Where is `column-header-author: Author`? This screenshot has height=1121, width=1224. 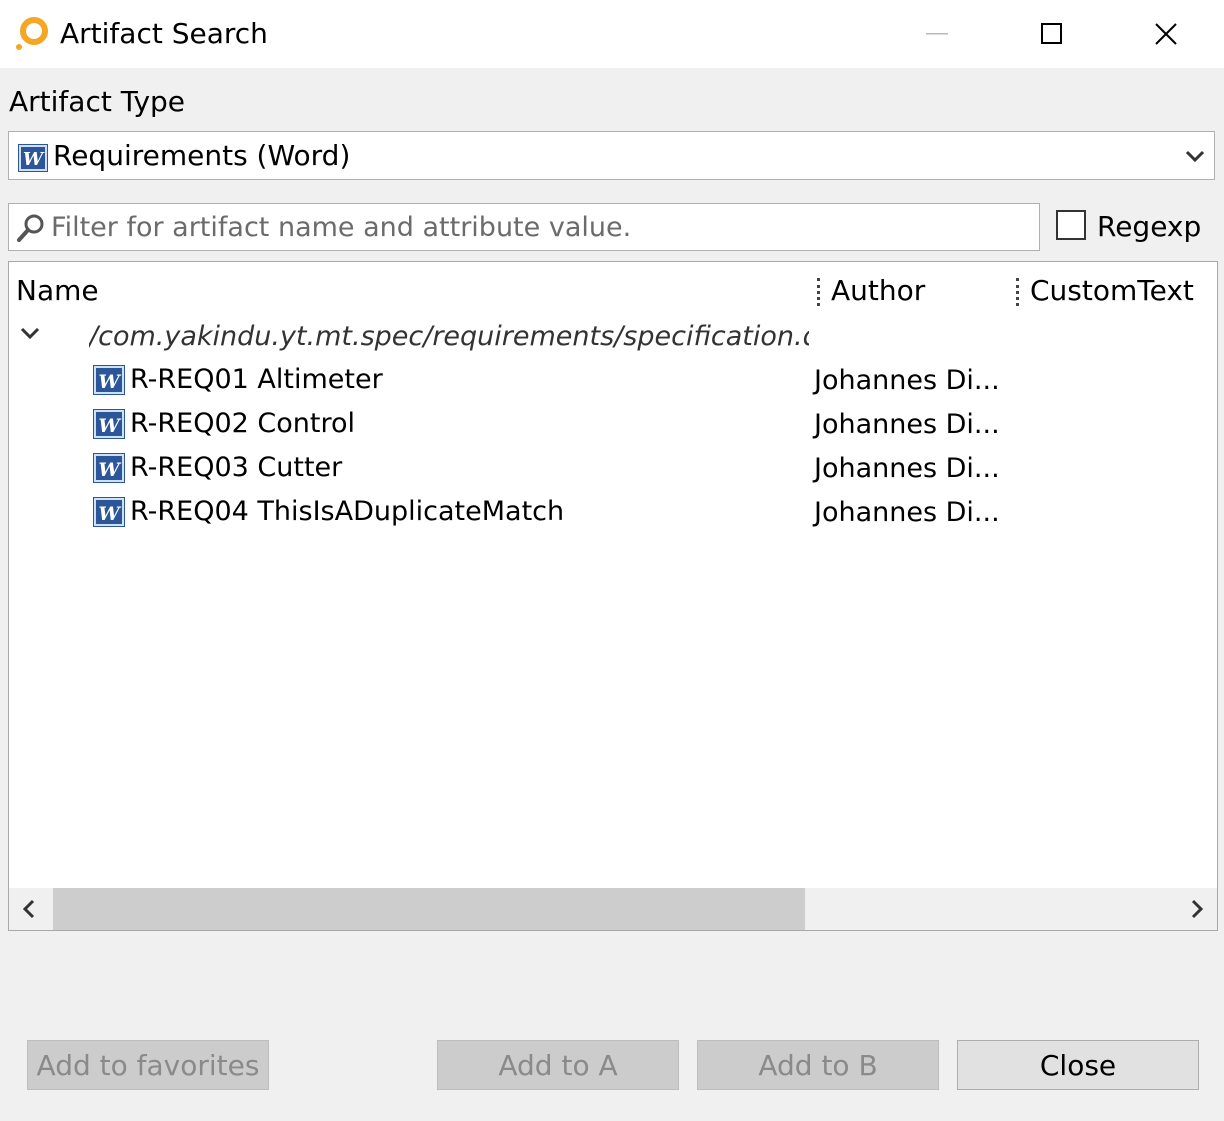
column-header-author: Author is located at coordinates (878, 291).